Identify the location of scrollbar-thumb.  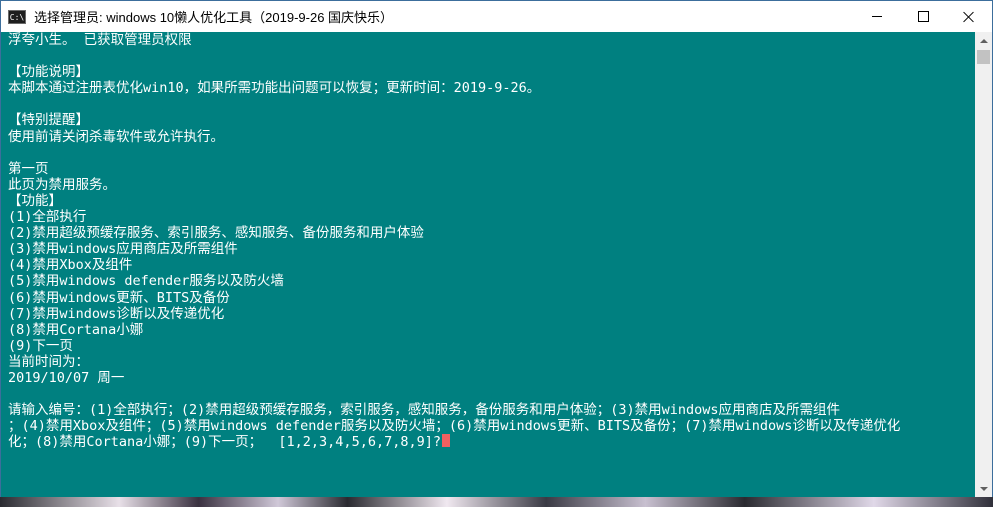
(983, 57).